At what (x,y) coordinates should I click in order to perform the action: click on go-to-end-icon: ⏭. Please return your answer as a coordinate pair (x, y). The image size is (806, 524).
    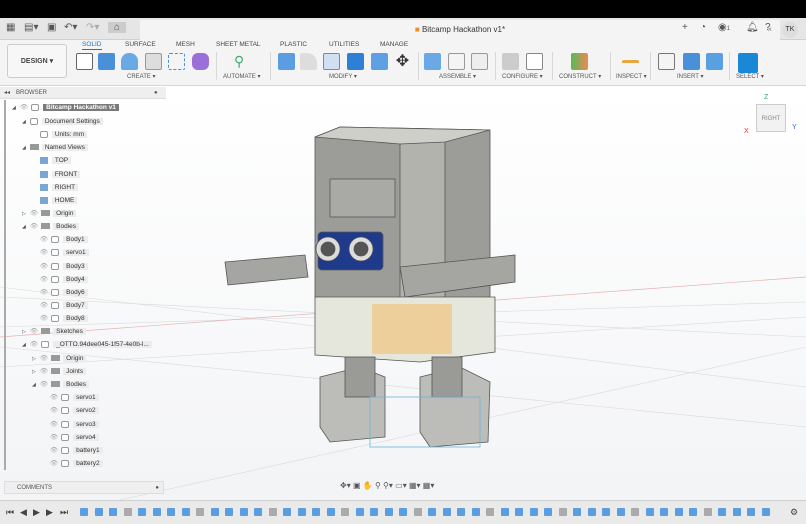
    Looking at the image, I should click on (64, 512).